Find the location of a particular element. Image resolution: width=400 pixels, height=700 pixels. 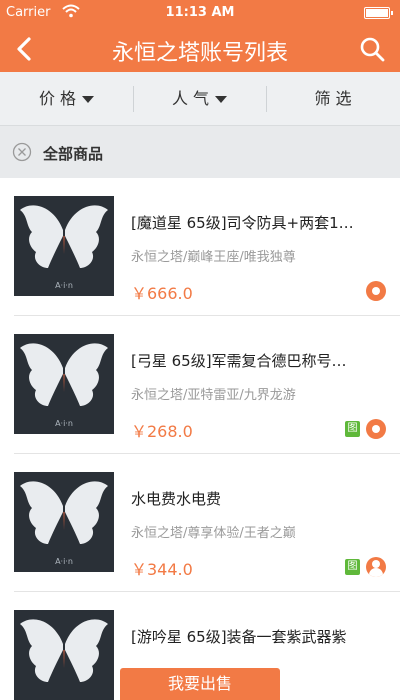

status-bar: Carrier 11:13 AM is located at coordinates (200, 13).